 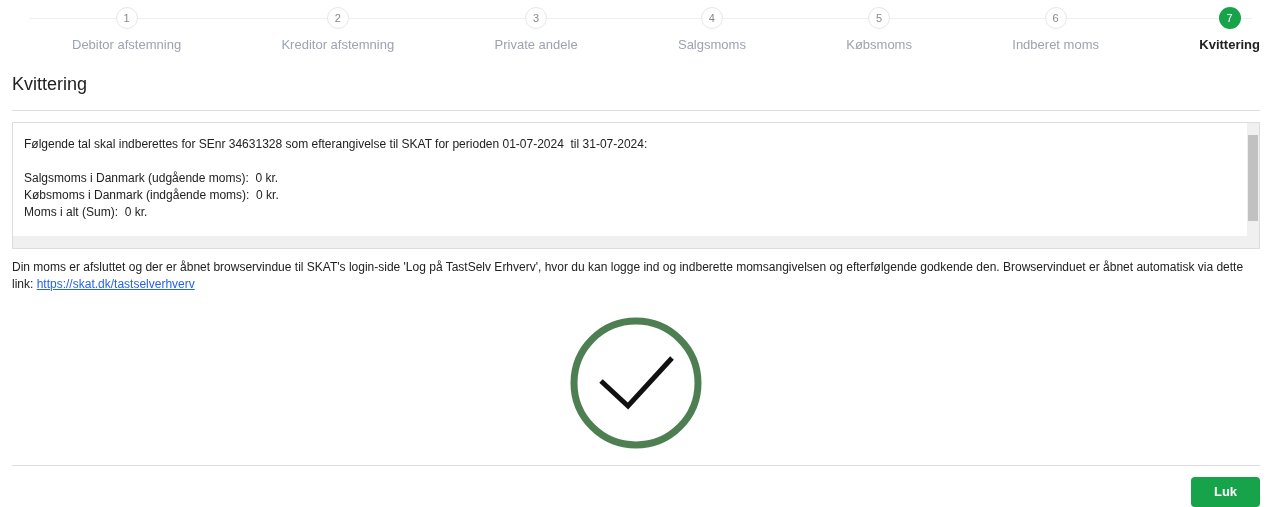 I want to click on skat-link: https://skat.dk/tastselverhverv, so click(x=115, y=284).